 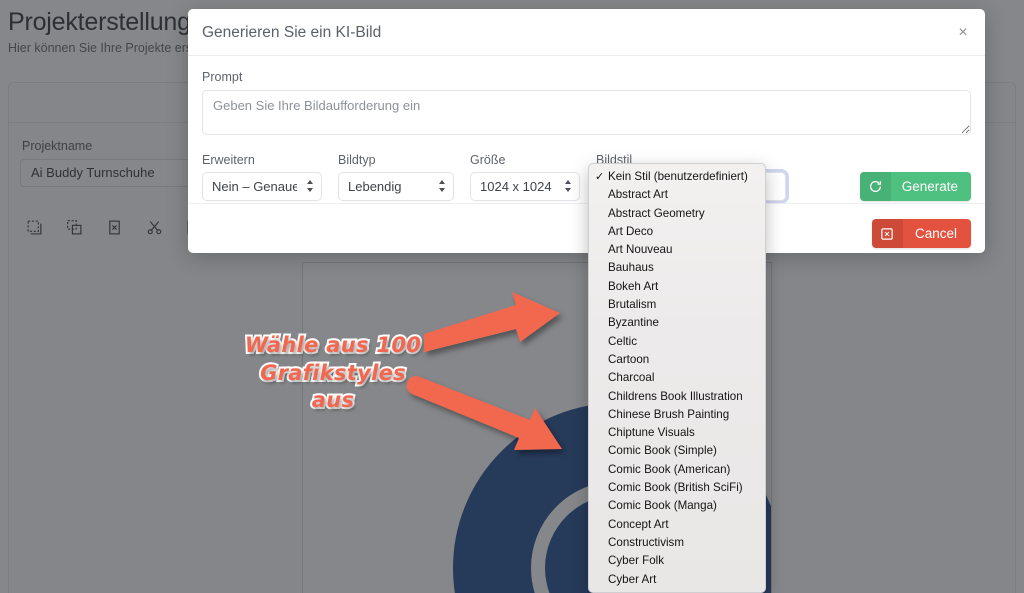 I want to click on dropdown-option: Concept Art, so click(x=677, y=525).